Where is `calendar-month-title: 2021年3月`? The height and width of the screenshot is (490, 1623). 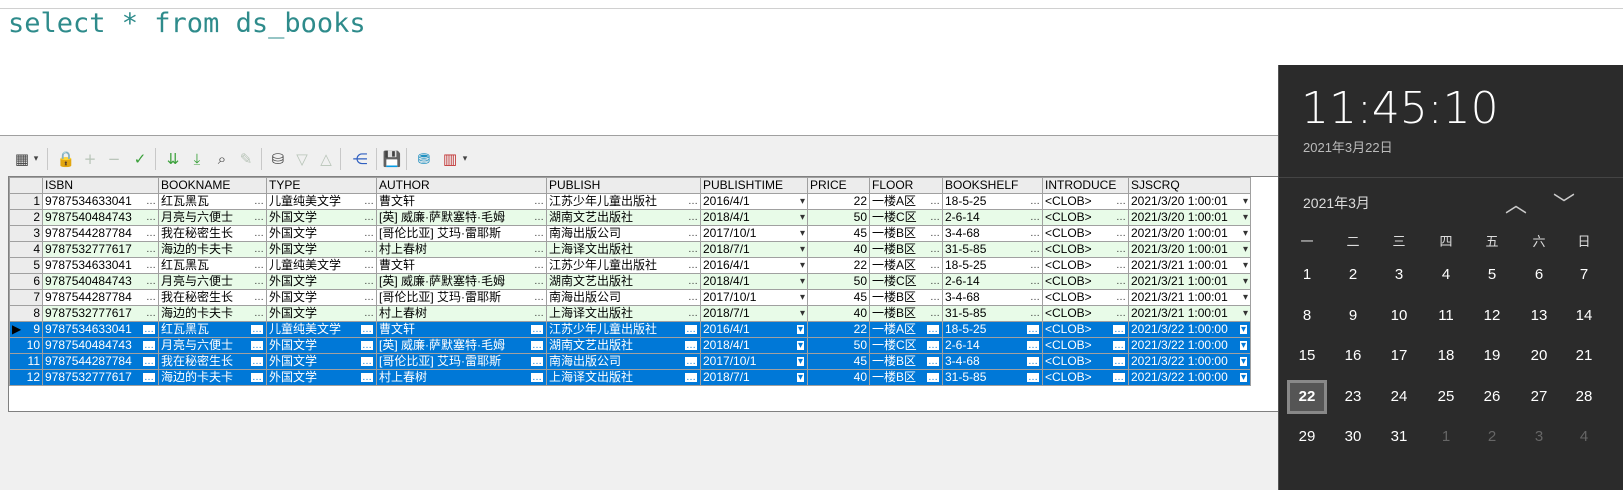
calendar-month-title: 2021年3月 is located at coordinates (1336, 203).